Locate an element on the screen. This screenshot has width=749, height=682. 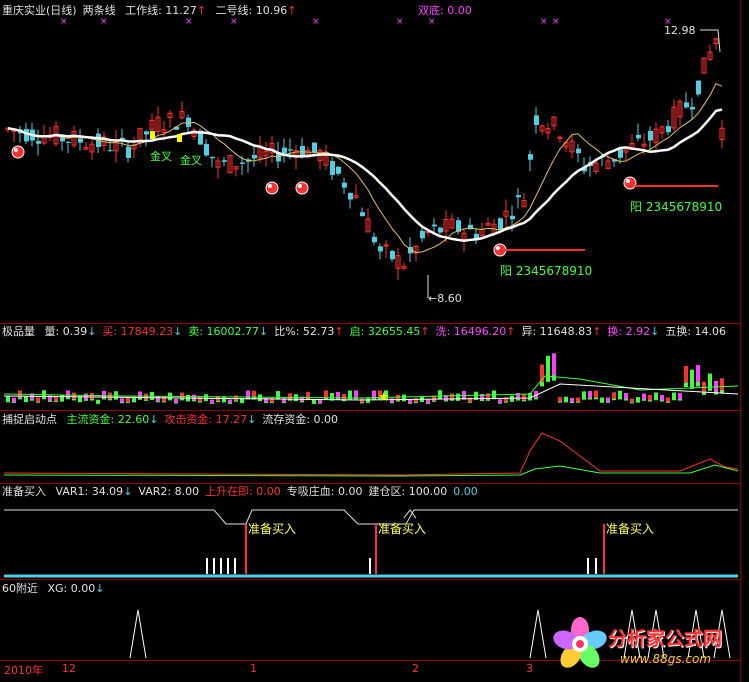
date-feb: 2 is located at coordinates (415, 668).